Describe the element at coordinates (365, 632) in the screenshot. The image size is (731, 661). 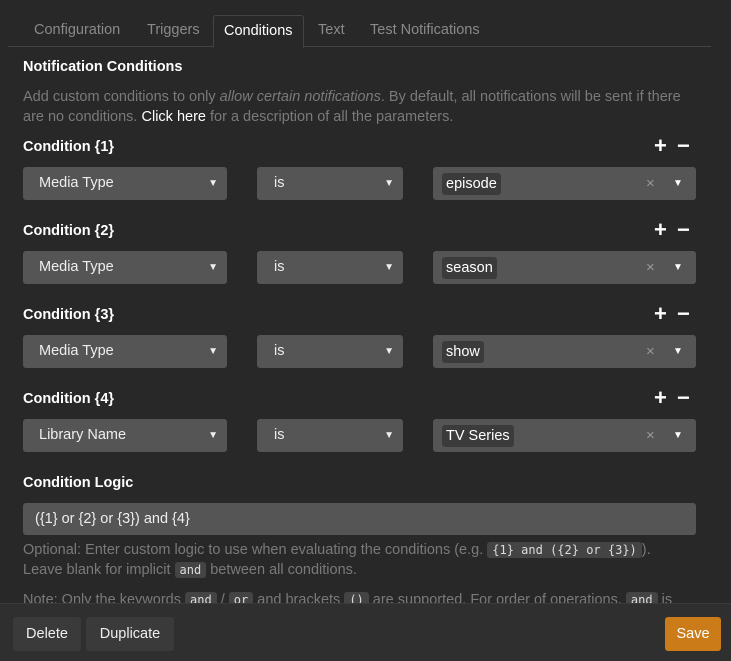
I see `modal-footer: Delete Duplicate Save` at that location.